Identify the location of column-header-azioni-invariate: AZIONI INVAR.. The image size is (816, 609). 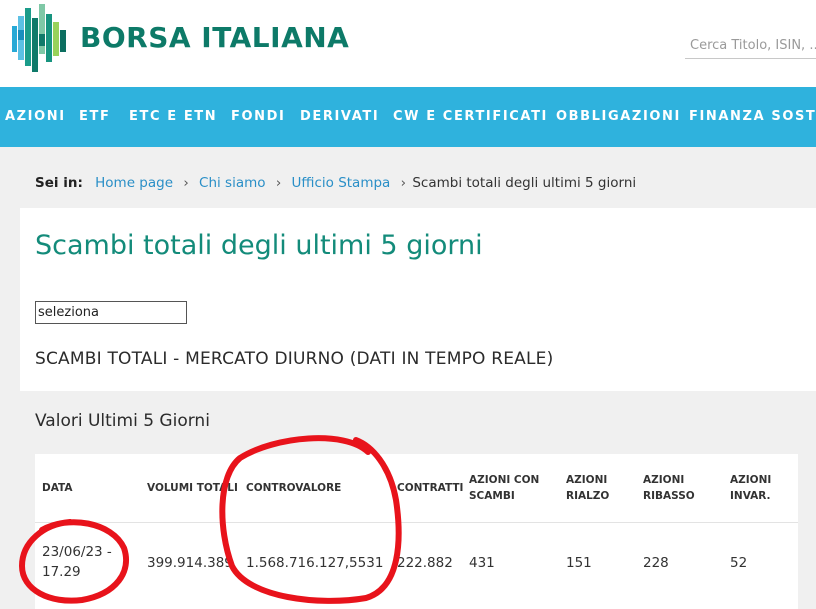
(751, 488).